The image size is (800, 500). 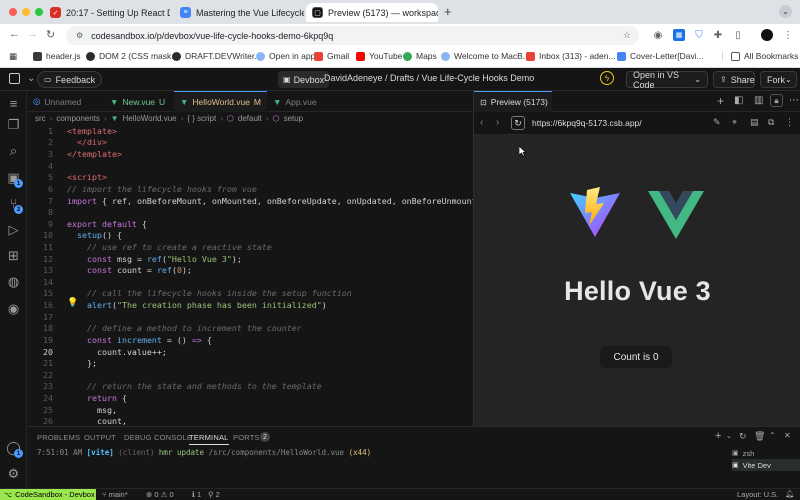 I want to click on tab-problems: PROBLEMS, so click(x=58, y=437).